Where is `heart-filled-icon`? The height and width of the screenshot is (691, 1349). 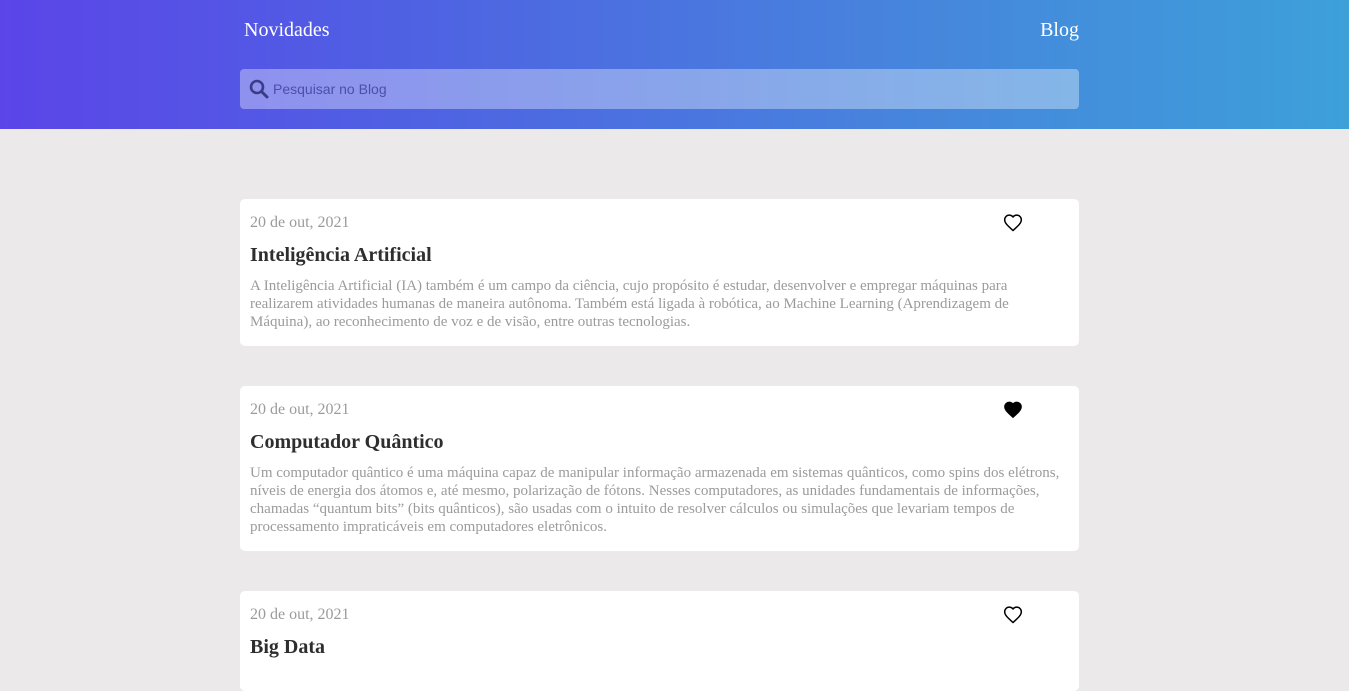 heart-filled-icon is located at coordinates (1013, 410).